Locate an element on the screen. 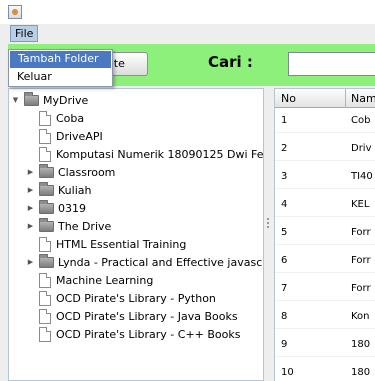  cell-no: 10 is located at coordinates (287, 372).